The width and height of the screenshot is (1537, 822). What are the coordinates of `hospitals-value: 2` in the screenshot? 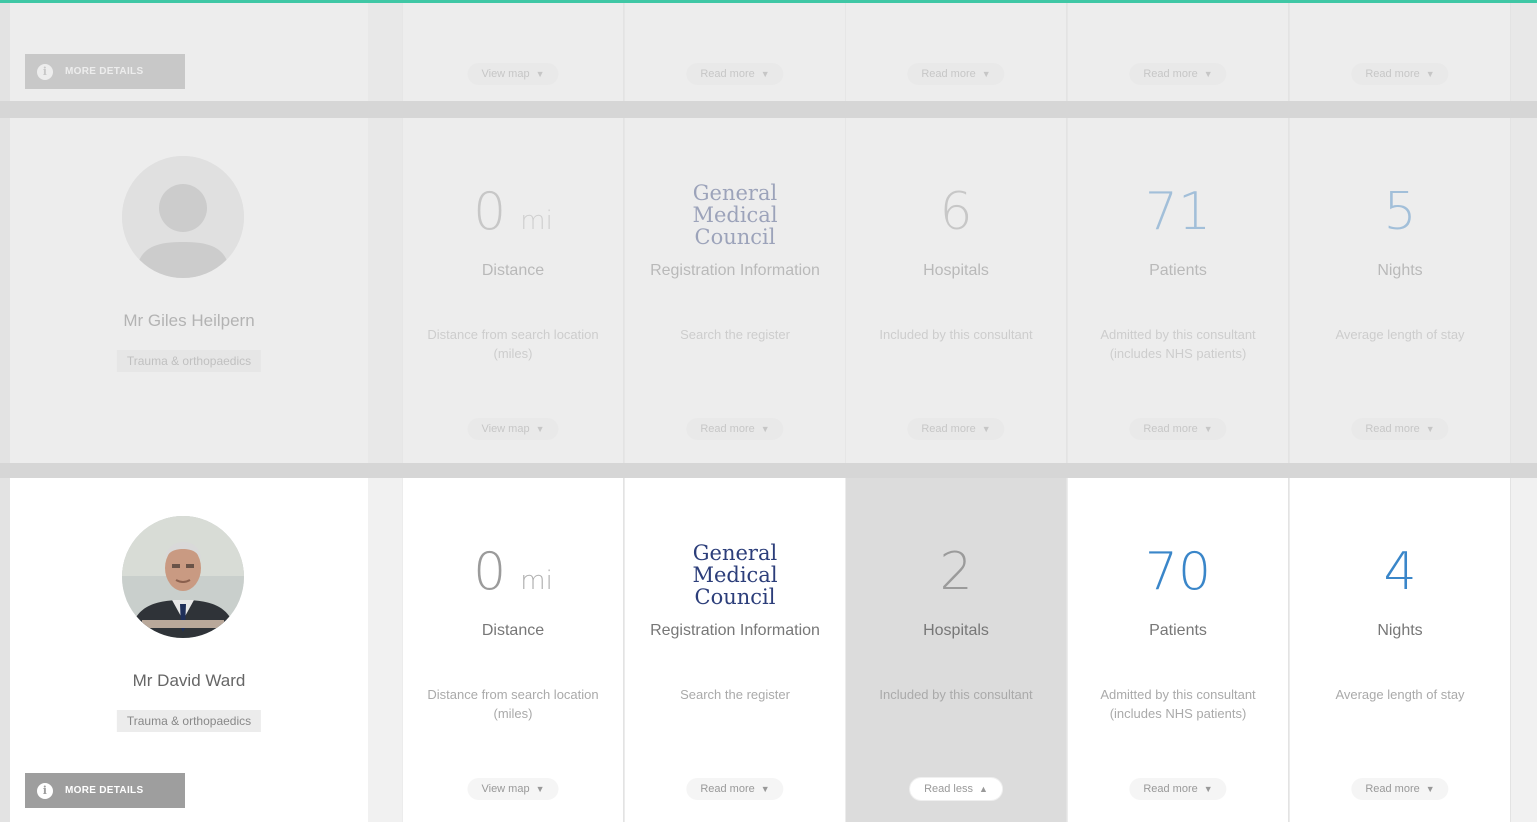 It's located at (956, 572).